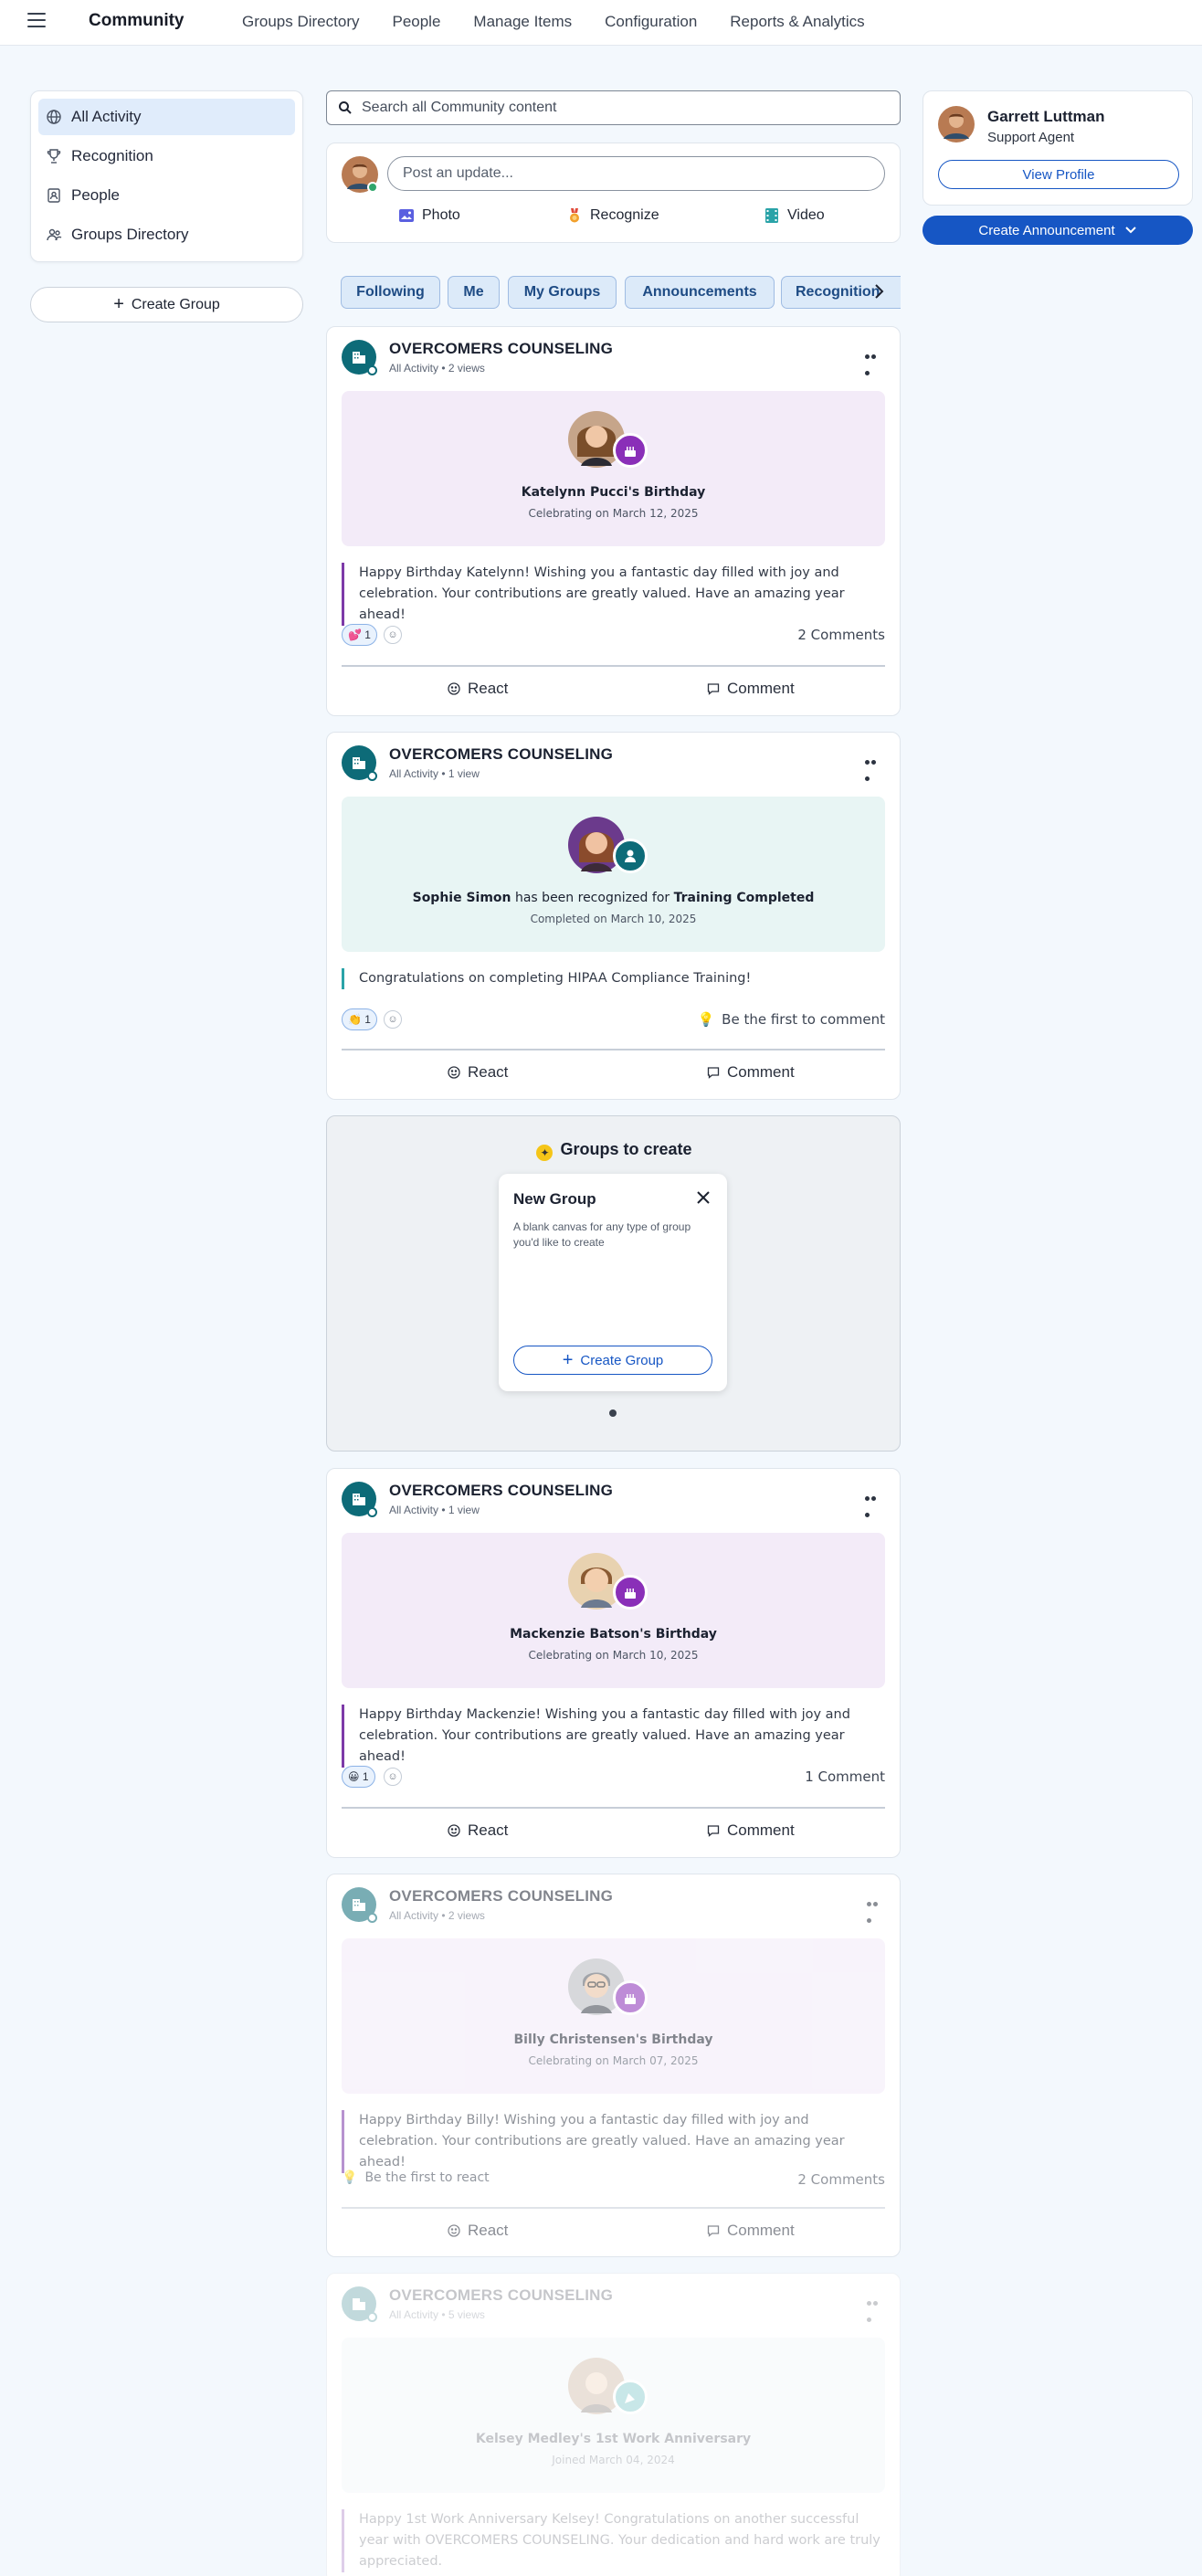 This screenshot has width=1202, height=2576. Describe the element at coordinates (1046, 230) in the screenshot. I see `create-announcement-label: Create Announcement` at that location.